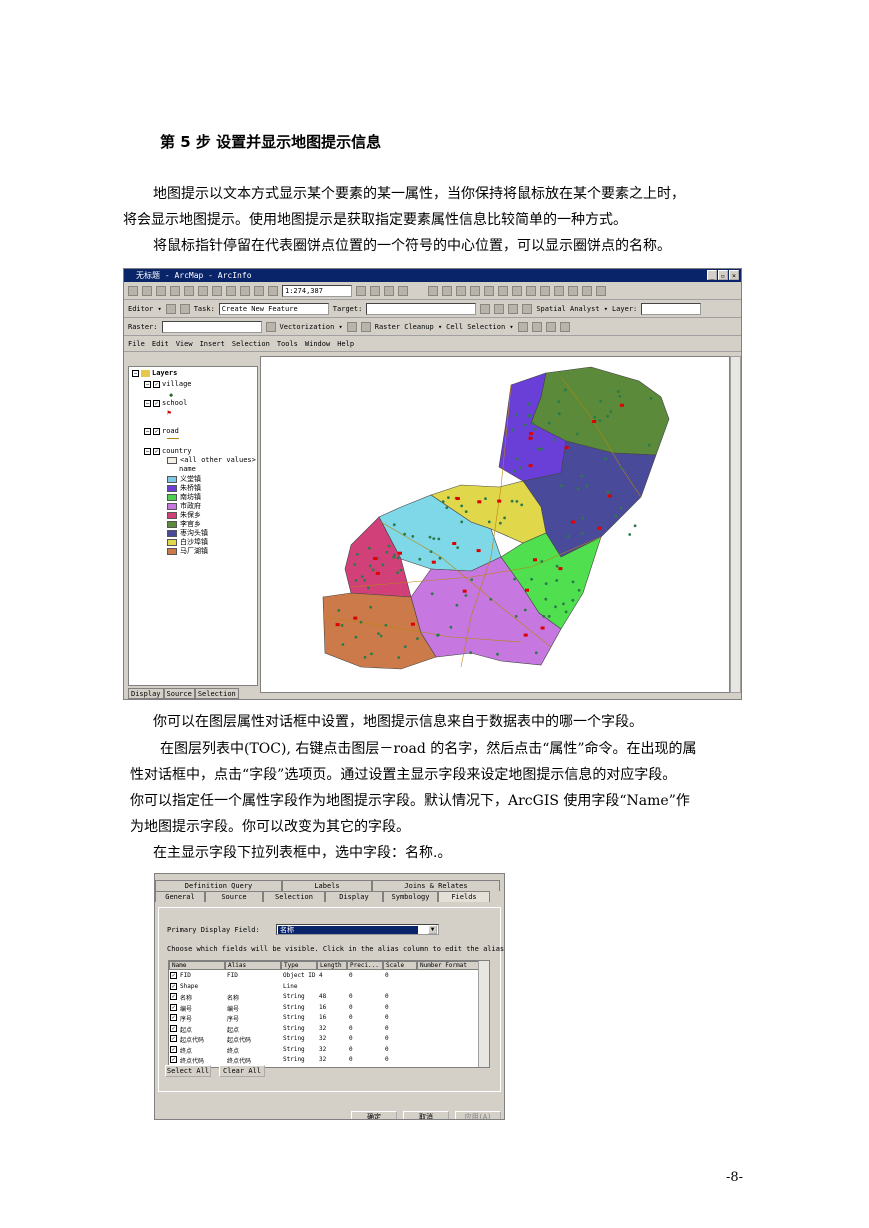  I want to click on col-header-scale: Scale, so click(400, 965).